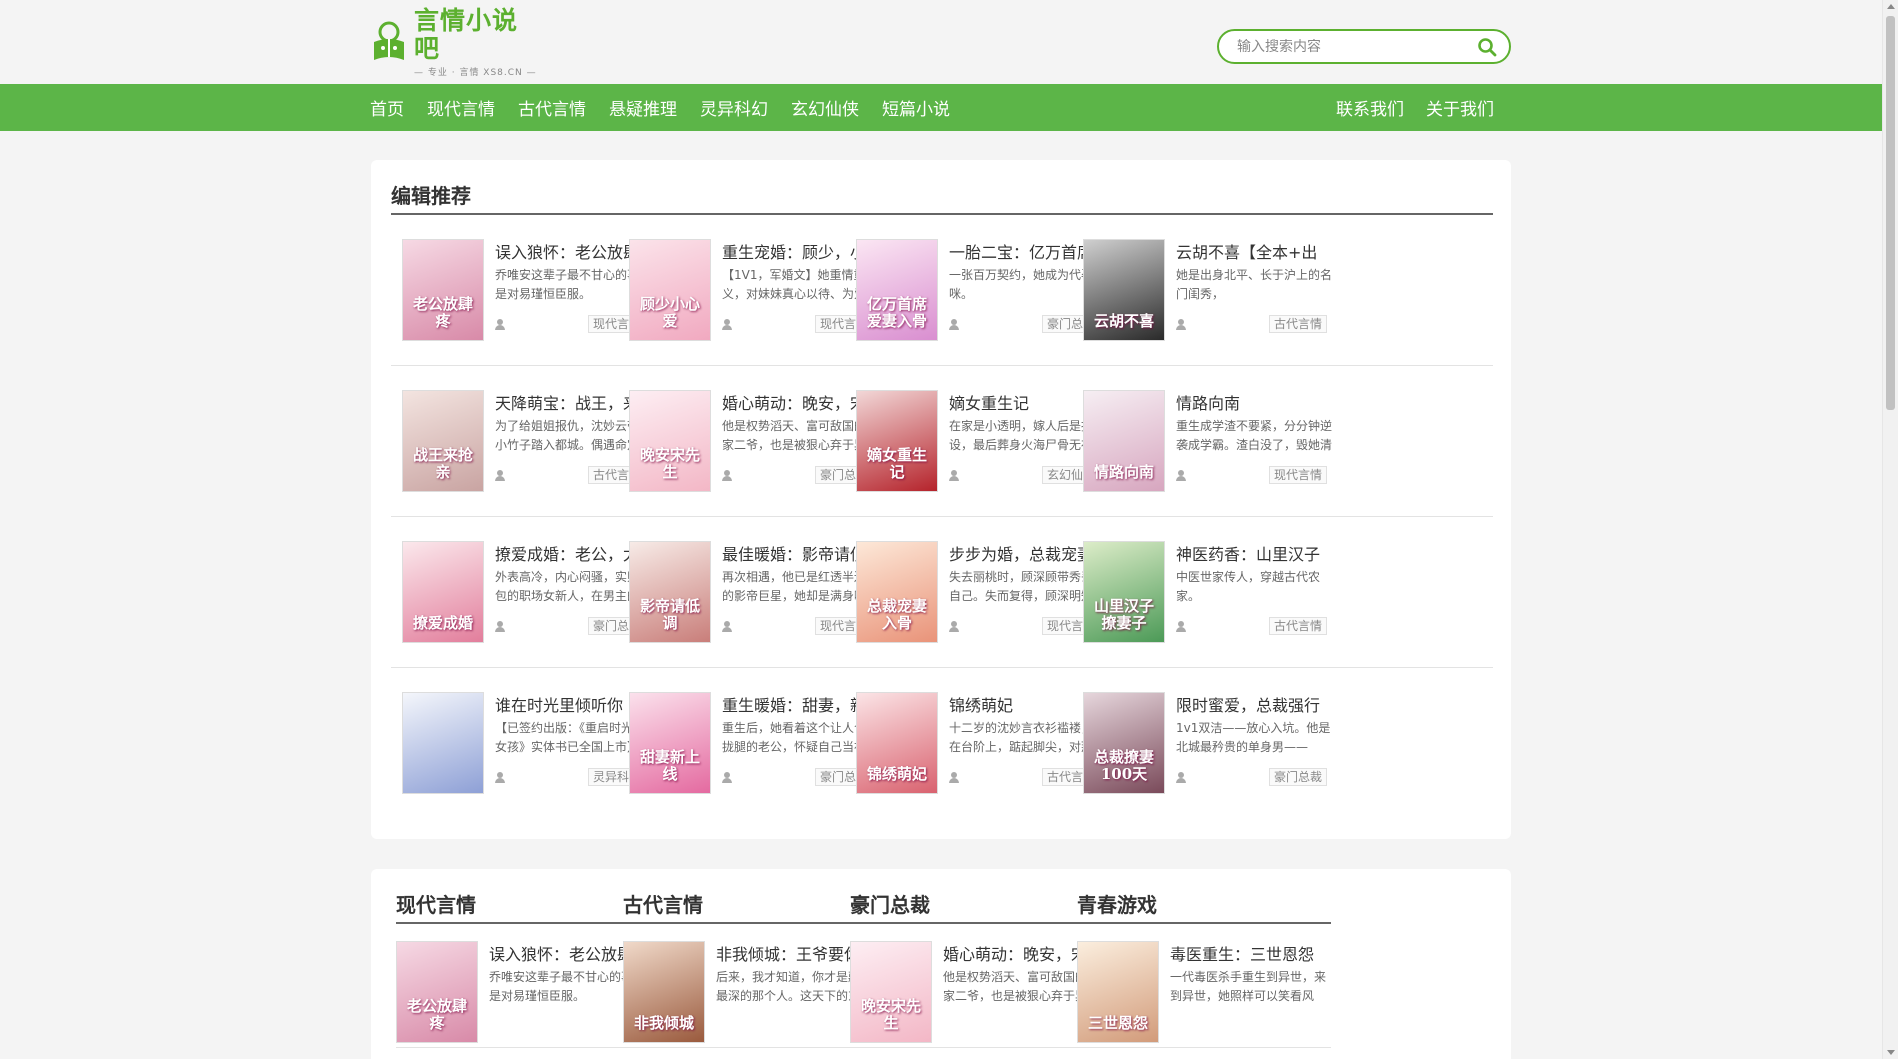 The width and height of the screenshot is (1898, 1059). What do you see at coordinates (1118, 992) in the screenshot?
I see `book-cover: 三世恩怨` at bounding box center [1118, 992].